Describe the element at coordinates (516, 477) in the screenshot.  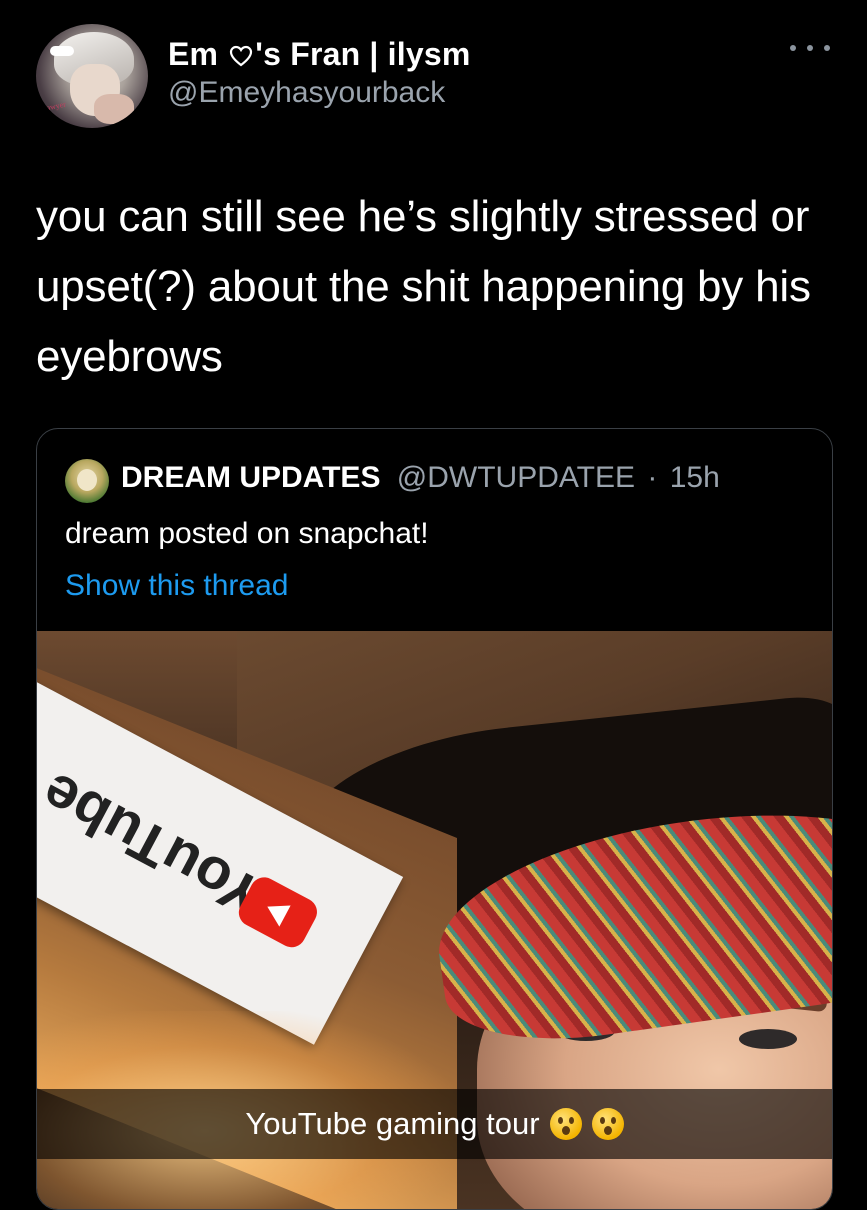
I see `quoted-author-handle: @DWTUPDATEE` at that location.